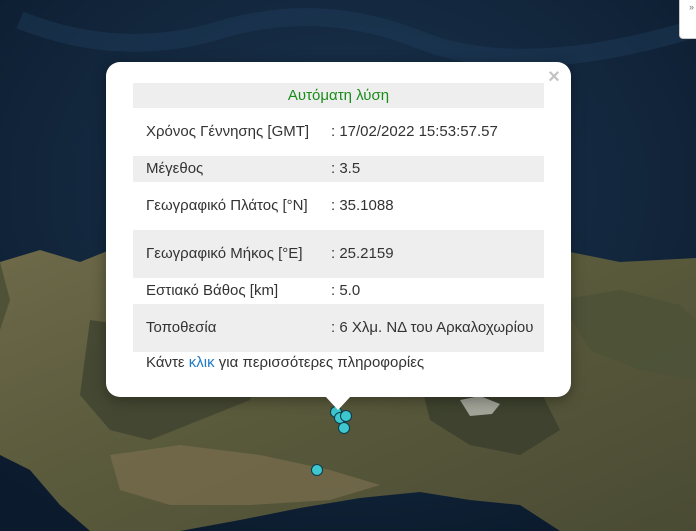 The width and height of the screenshot is (696, 531). What do you see at coordinates (212, 290) in the screenshot?
I see `row-label: Εστιακό Βάθος [km]` at bounding box center [212, 290].